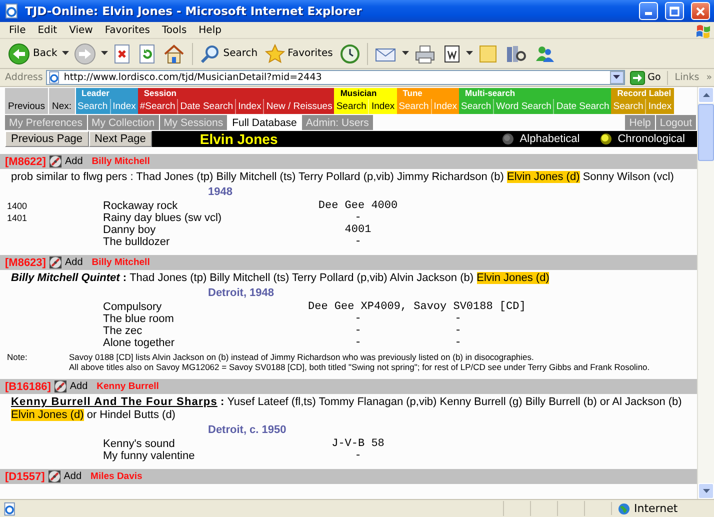  I want to click on session-location: 1948, so click(220, 192).